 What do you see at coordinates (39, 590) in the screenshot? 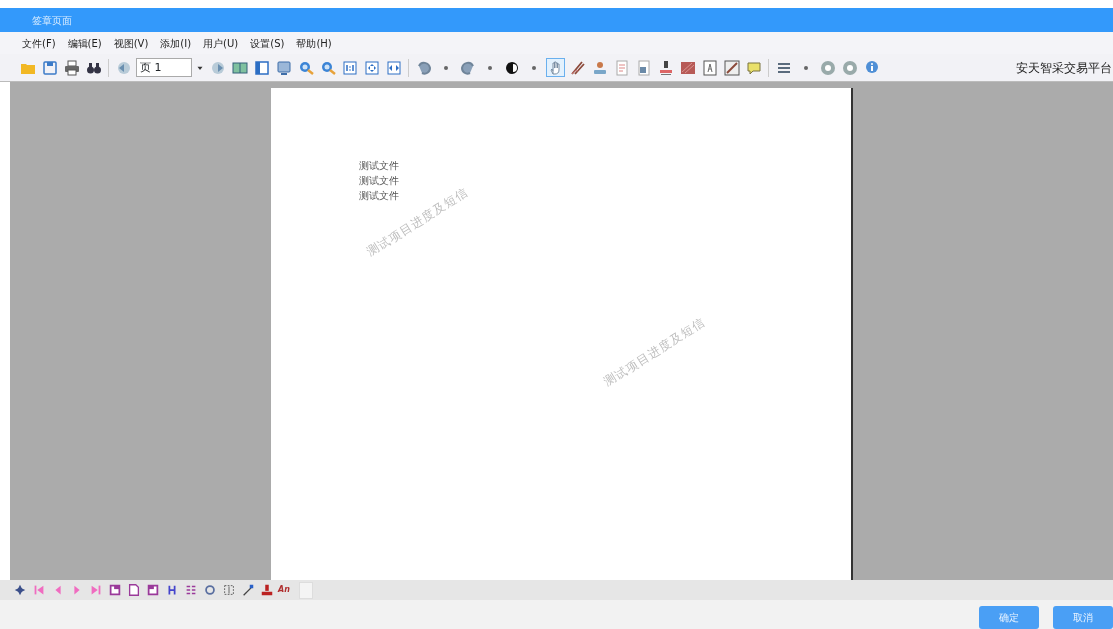
I see `first-page-icon` at bounding box center [39, 590].